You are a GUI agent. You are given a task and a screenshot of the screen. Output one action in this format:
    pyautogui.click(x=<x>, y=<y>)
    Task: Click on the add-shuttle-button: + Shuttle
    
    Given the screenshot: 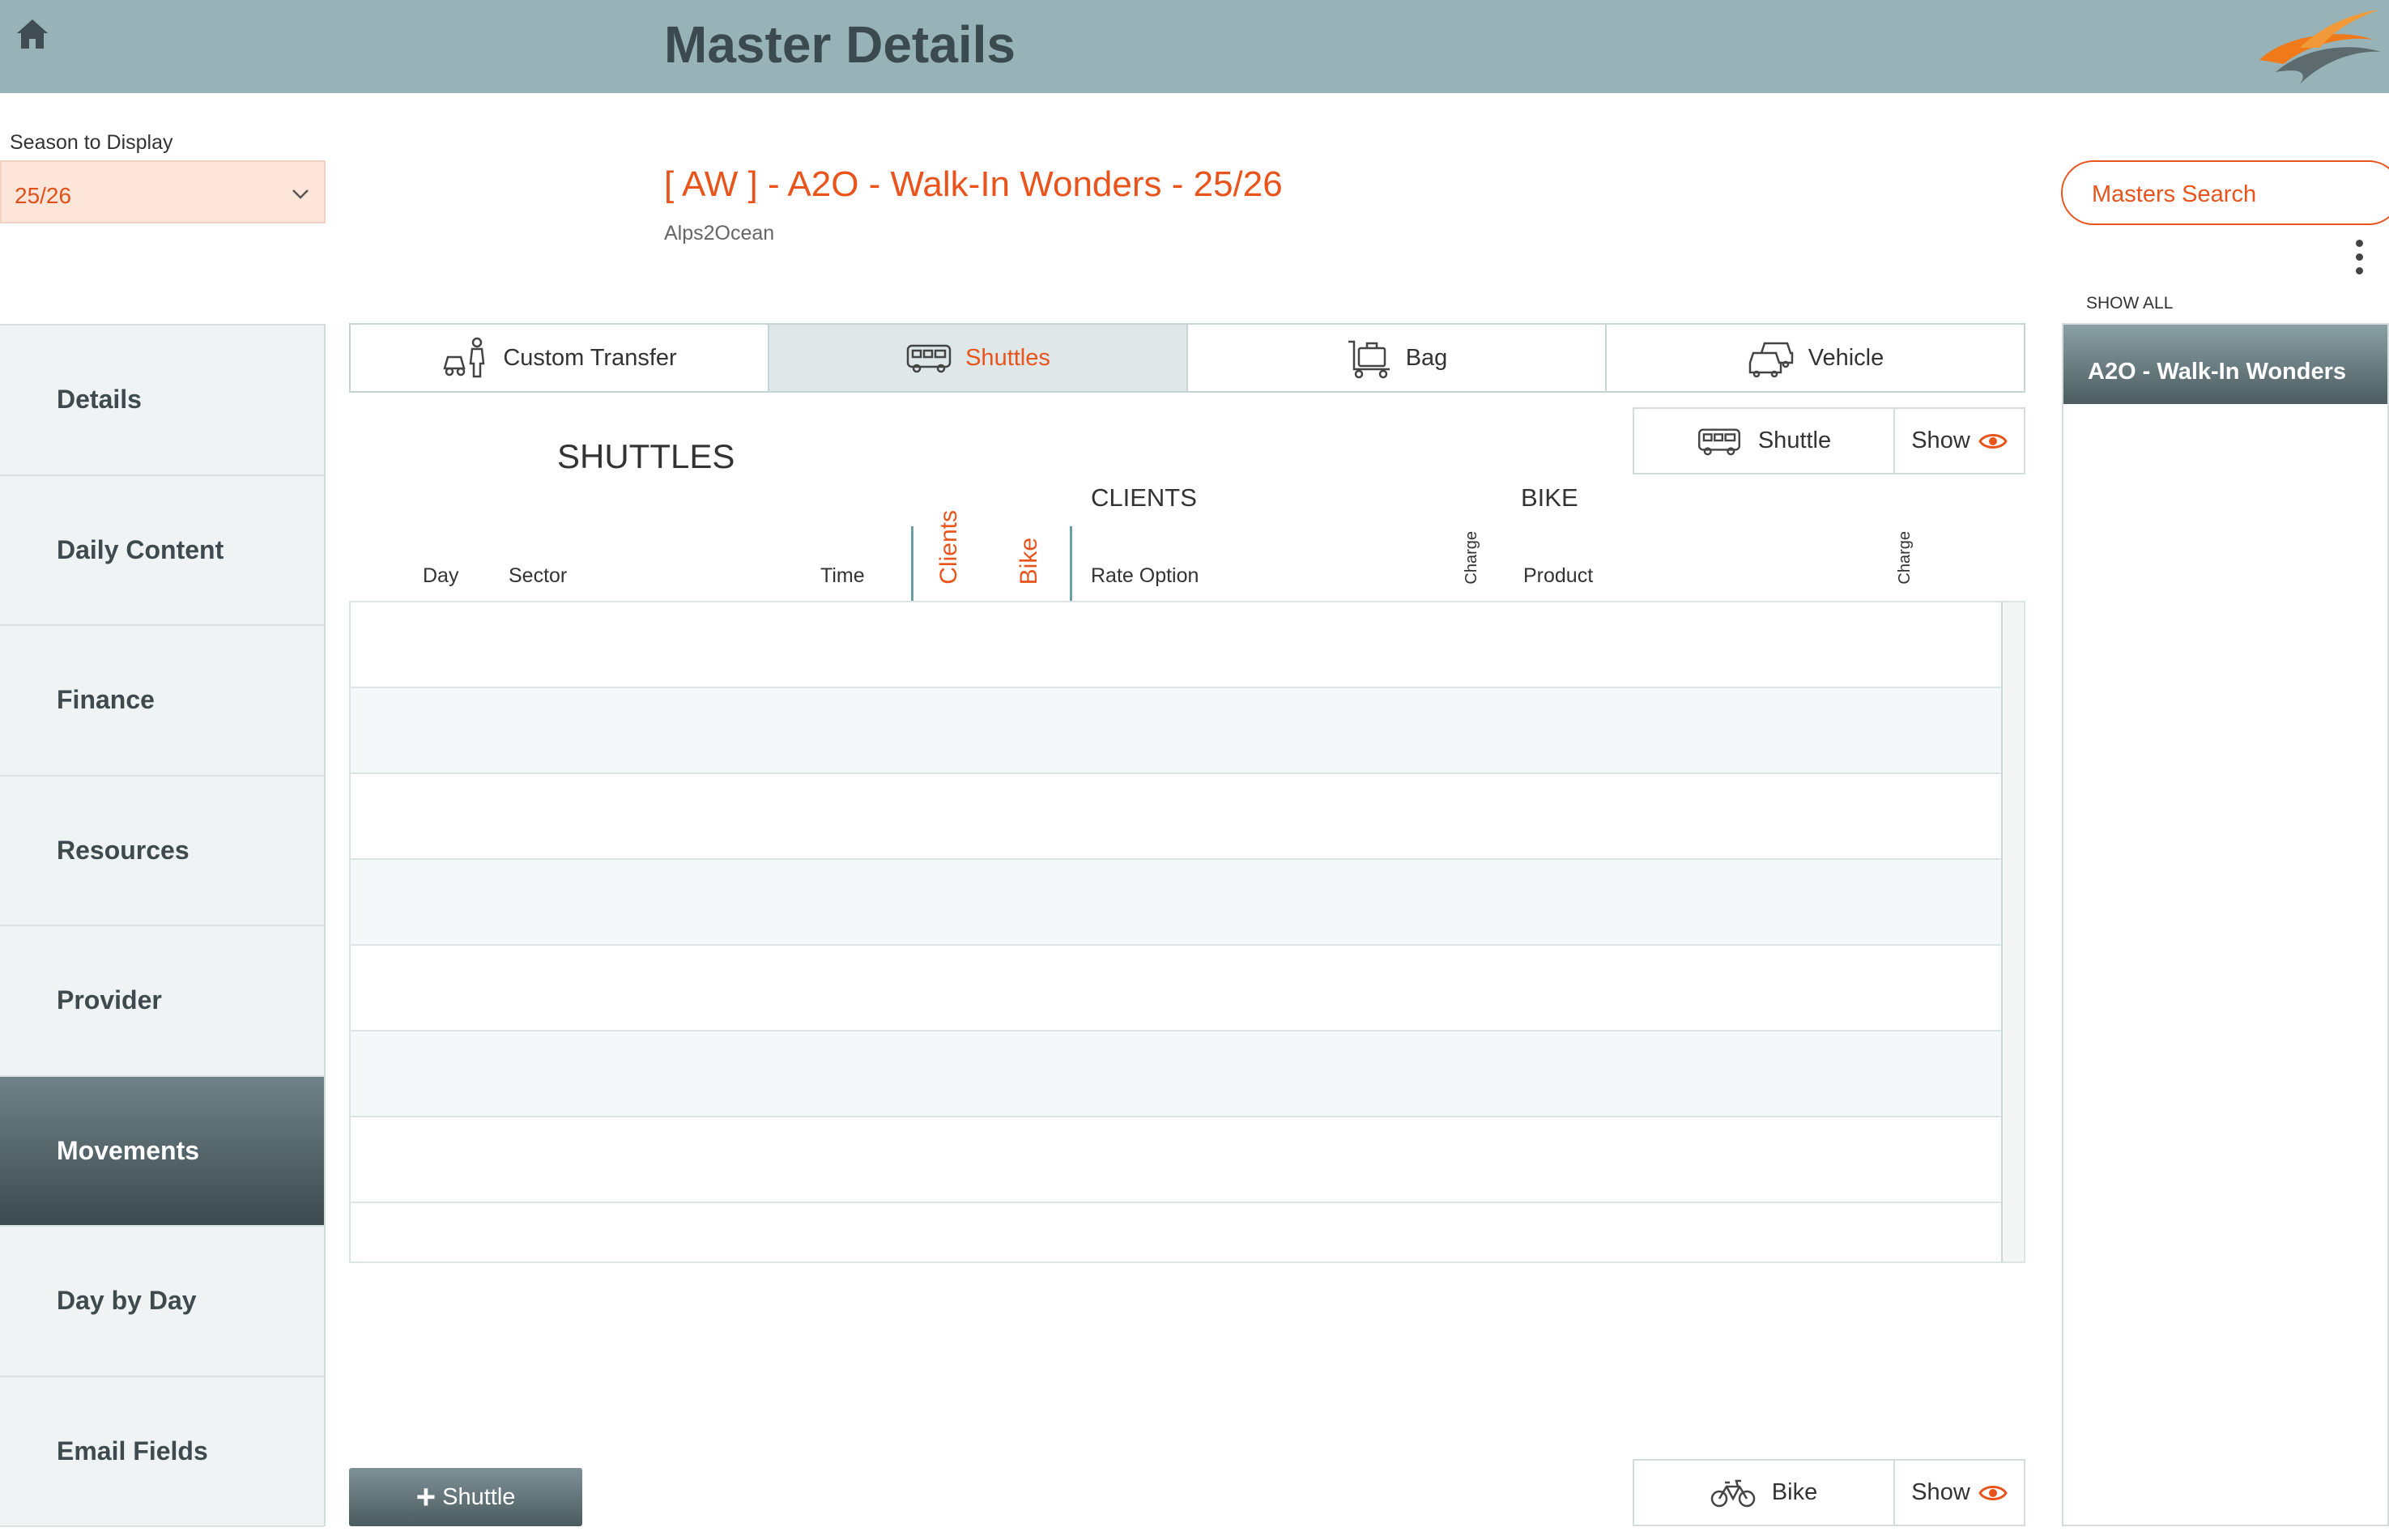 What is the action you would take?
    pyautogui.click(x=465, y=1497)
    